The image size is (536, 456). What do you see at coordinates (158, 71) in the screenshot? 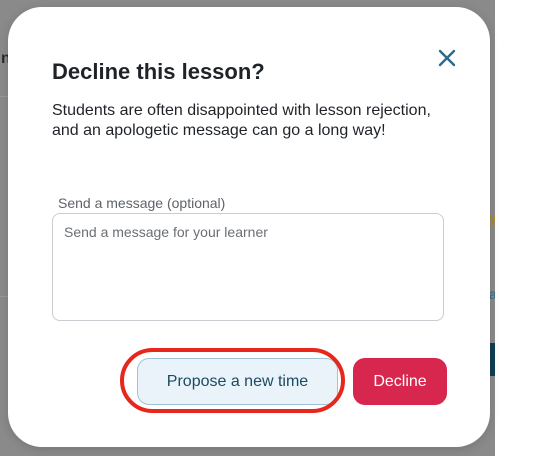
I see `dialog-title: Decline this lesson?` at bounding box center [158, 71].